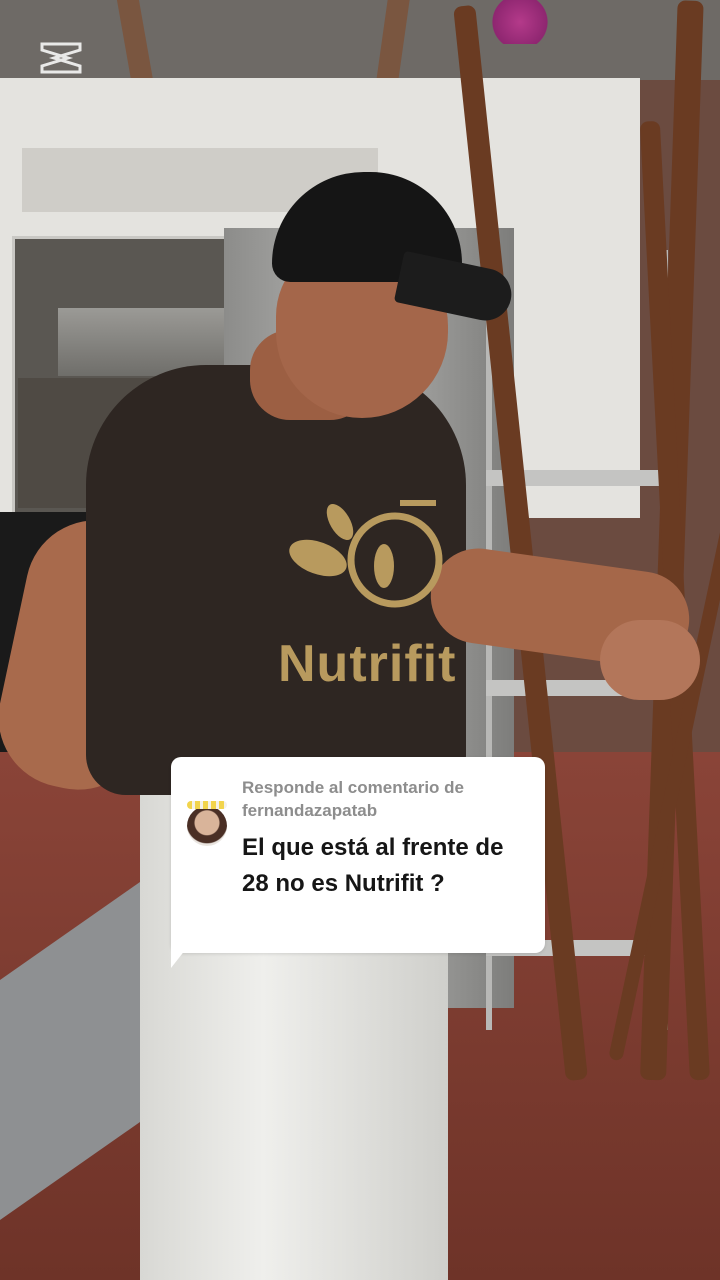 Image resolution: width=720 pixels, height=1280 pixels. What do you see at coordinates (520, 22) in the screenshot?
I see `pink-flower` at bounding box center [520, 22].